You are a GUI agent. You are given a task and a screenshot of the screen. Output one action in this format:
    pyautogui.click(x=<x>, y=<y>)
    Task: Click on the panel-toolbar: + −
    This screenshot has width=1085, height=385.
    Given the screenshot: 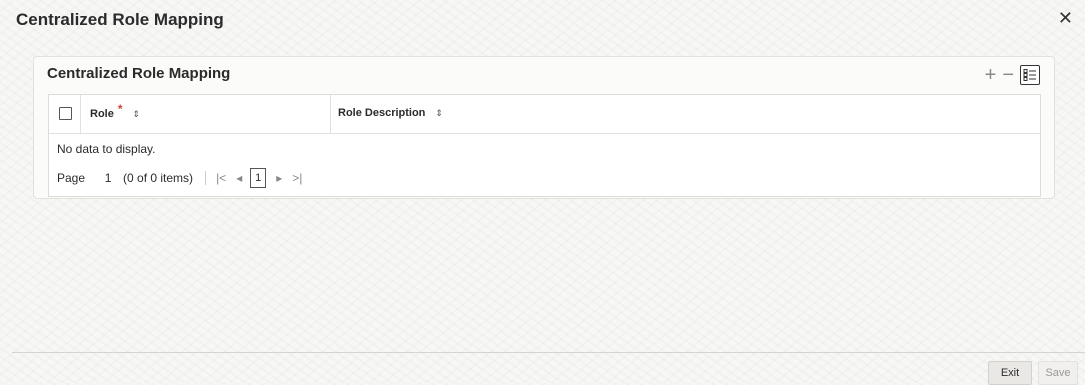 What is the action you would take?
    pyautogui.click(x=1012, y=75)
    